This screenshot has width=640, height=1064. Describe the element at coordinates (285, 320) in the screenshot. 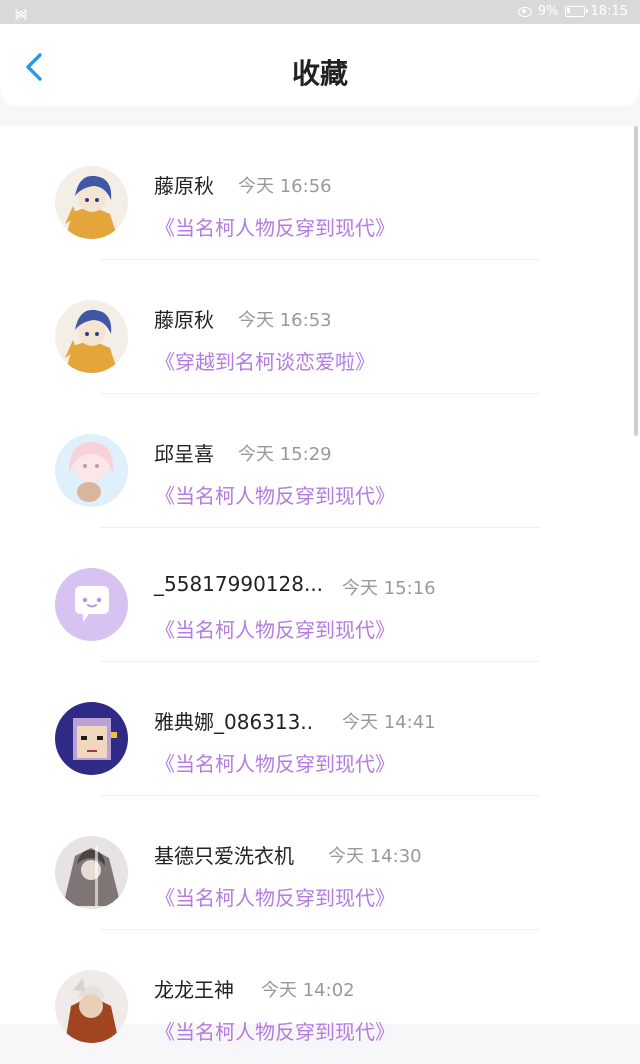

I see `timestamp: 今天 16:53` at that location.